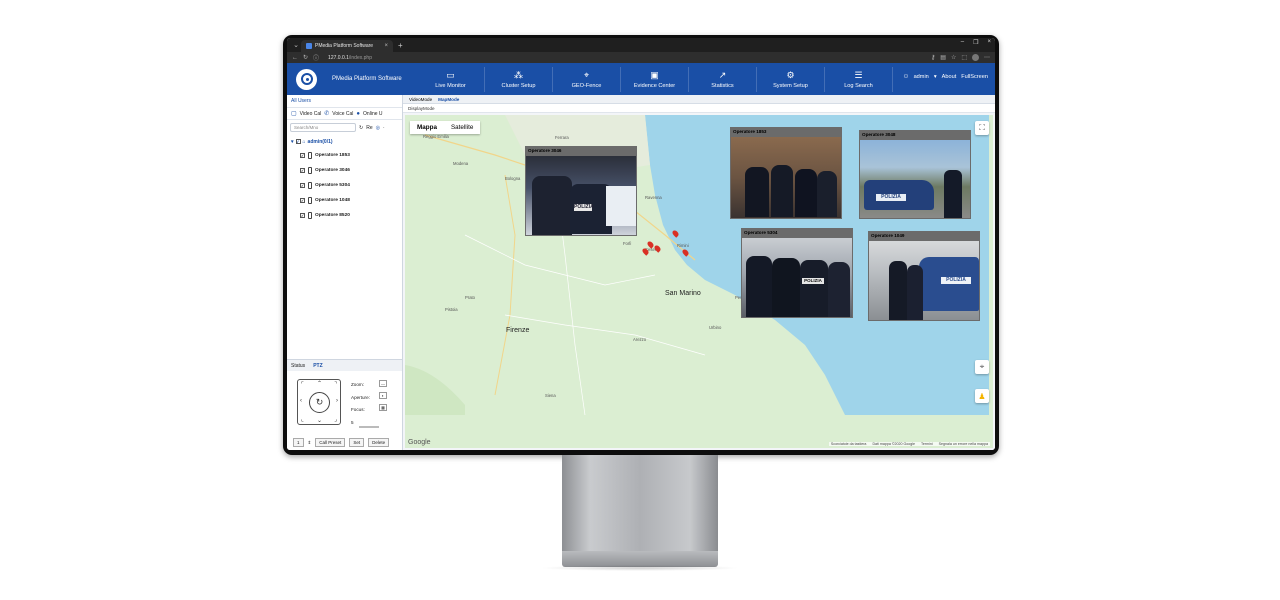 Image resolution: width=1280 pixels, height=600 pixels. What do you see at coordinates (519, 79) in the screenshot?
I see `nav-cluster-setup: ⁂ Cluster Setup` at bounding box center [519, 79].